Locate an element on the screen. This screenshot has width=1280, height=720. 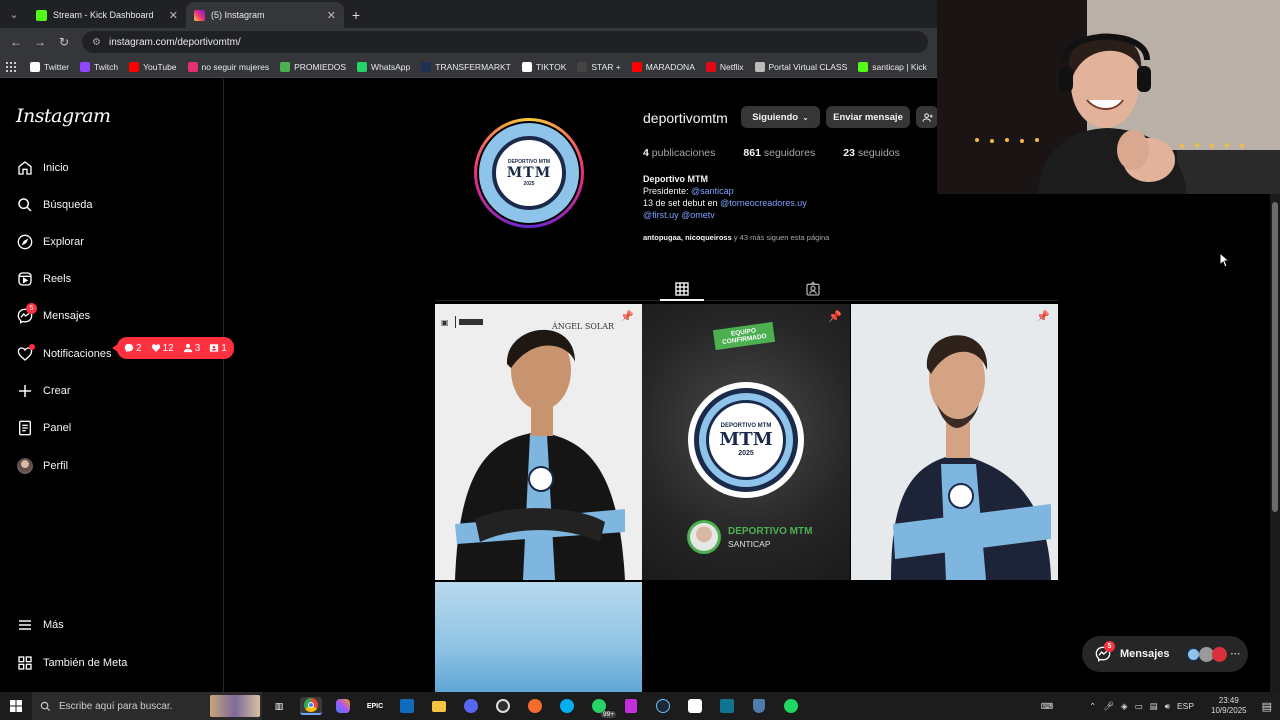
bookmark-youtube: YouTube is located at coordinates (153, 66).